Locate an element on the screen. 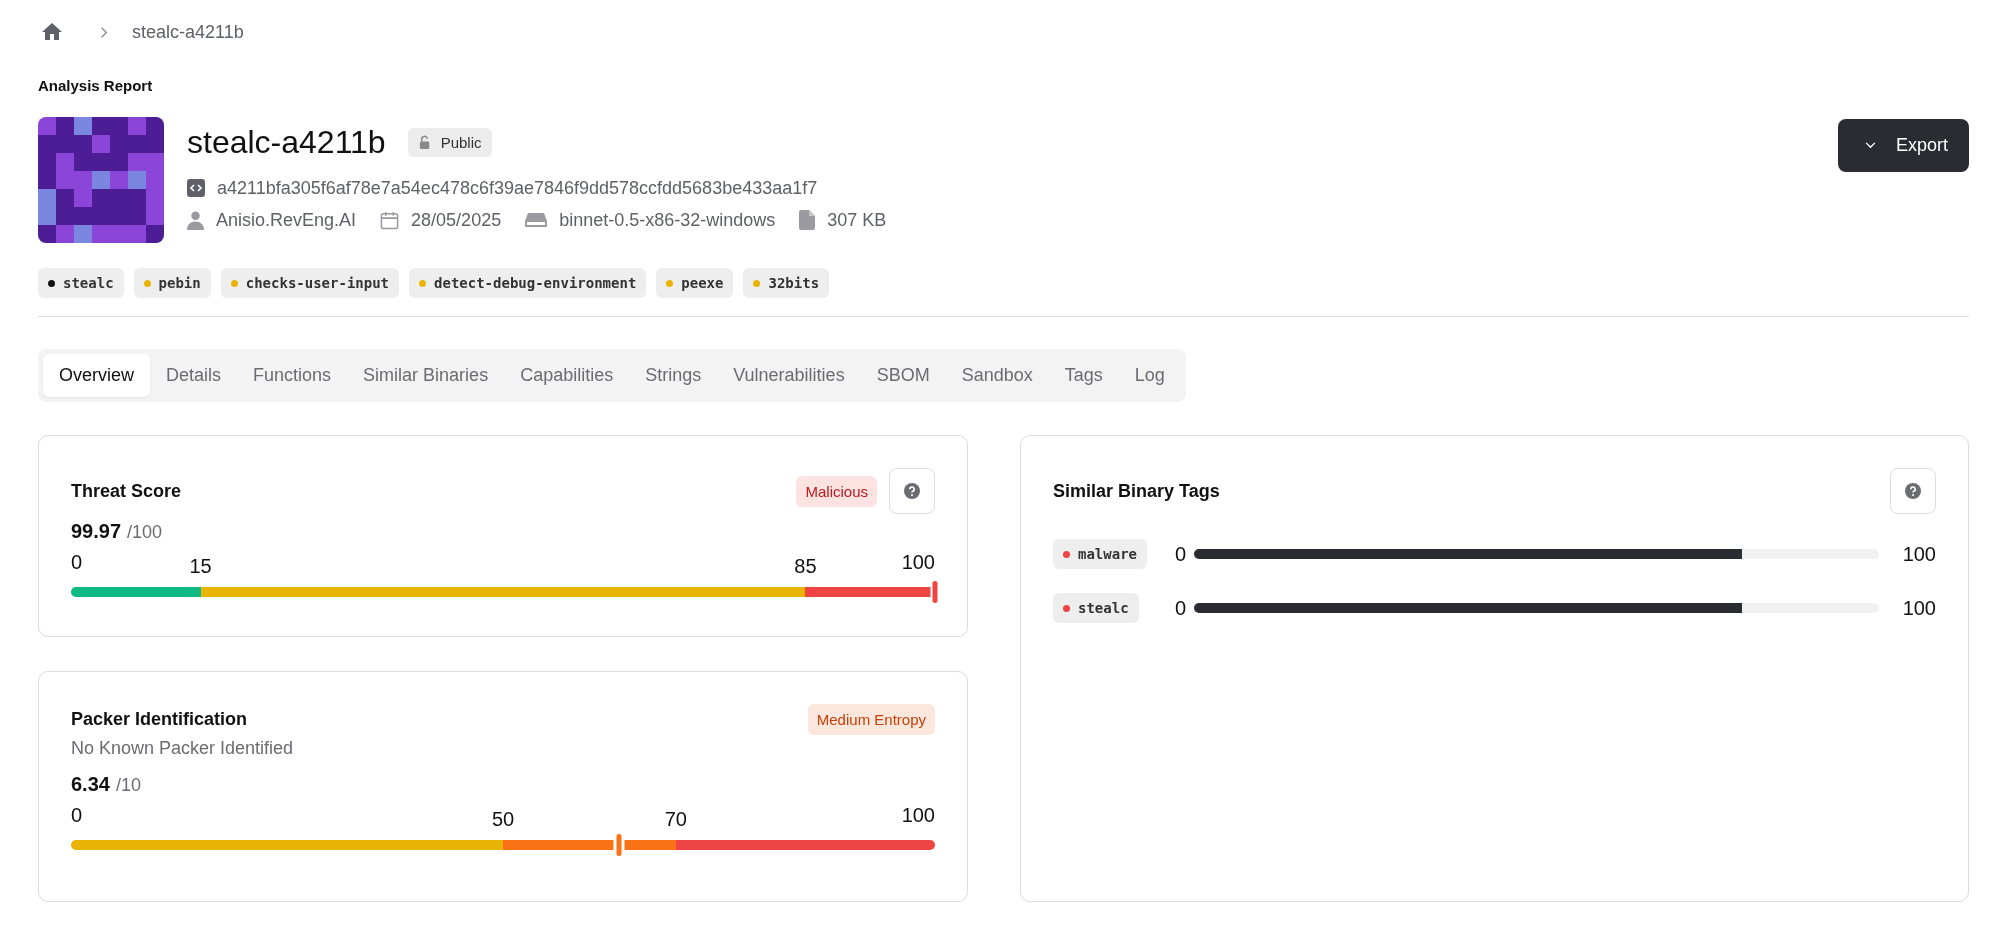  tag-chip: pebin is located at coordinates (172, 283).